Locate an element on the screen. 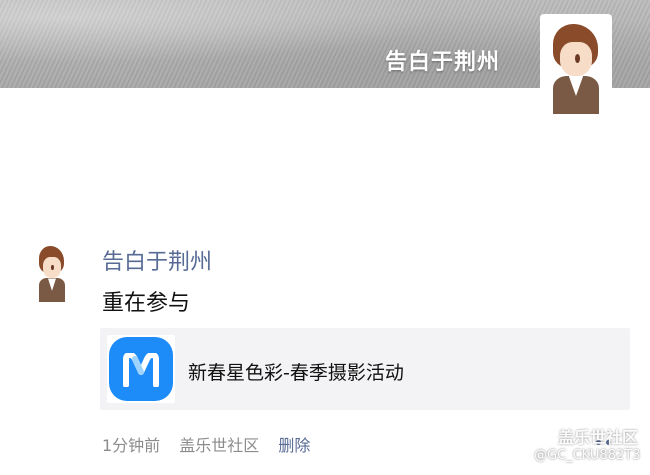 This screenshot has height=475, width=650. post-meta: 1分钟前 盖乐世社区 删除 is located at coordinates (213, 444).